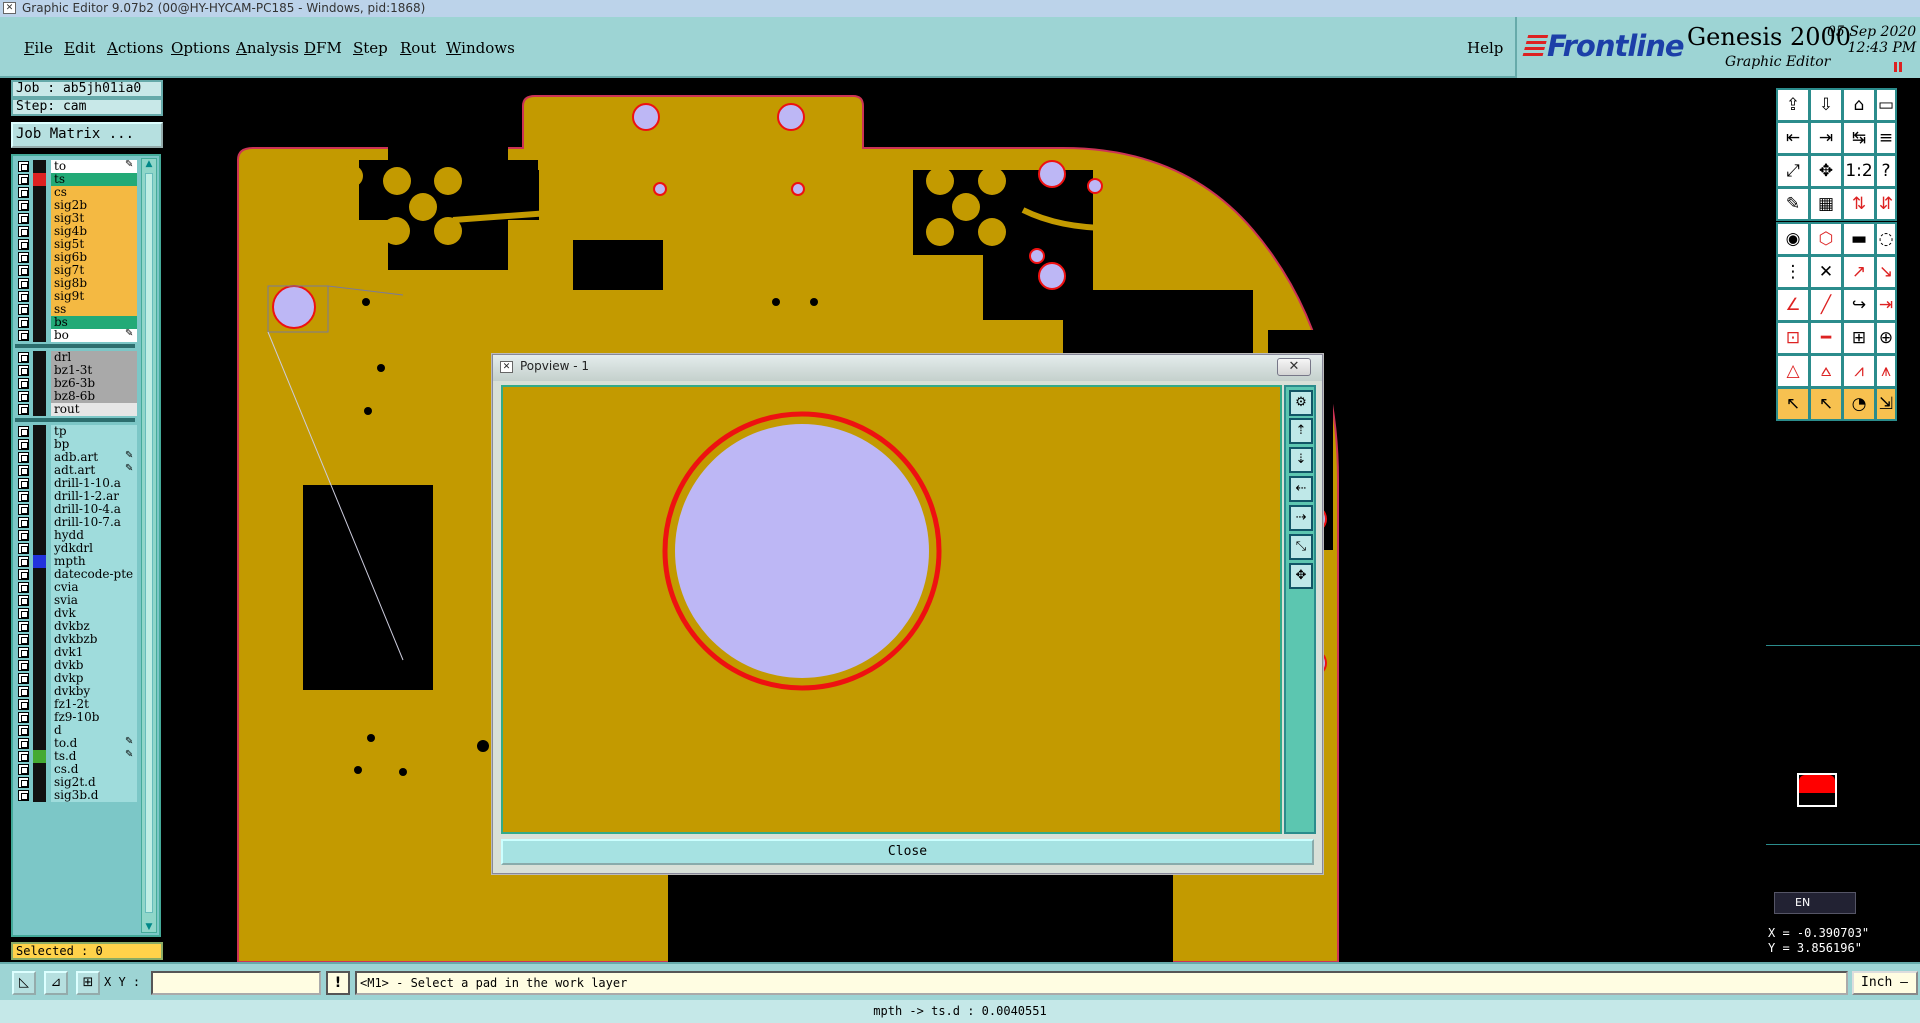 The width and height of the screenshot is (1920, 1023). I want to click on tri4-icon: ⩚, so click(1886, 371).